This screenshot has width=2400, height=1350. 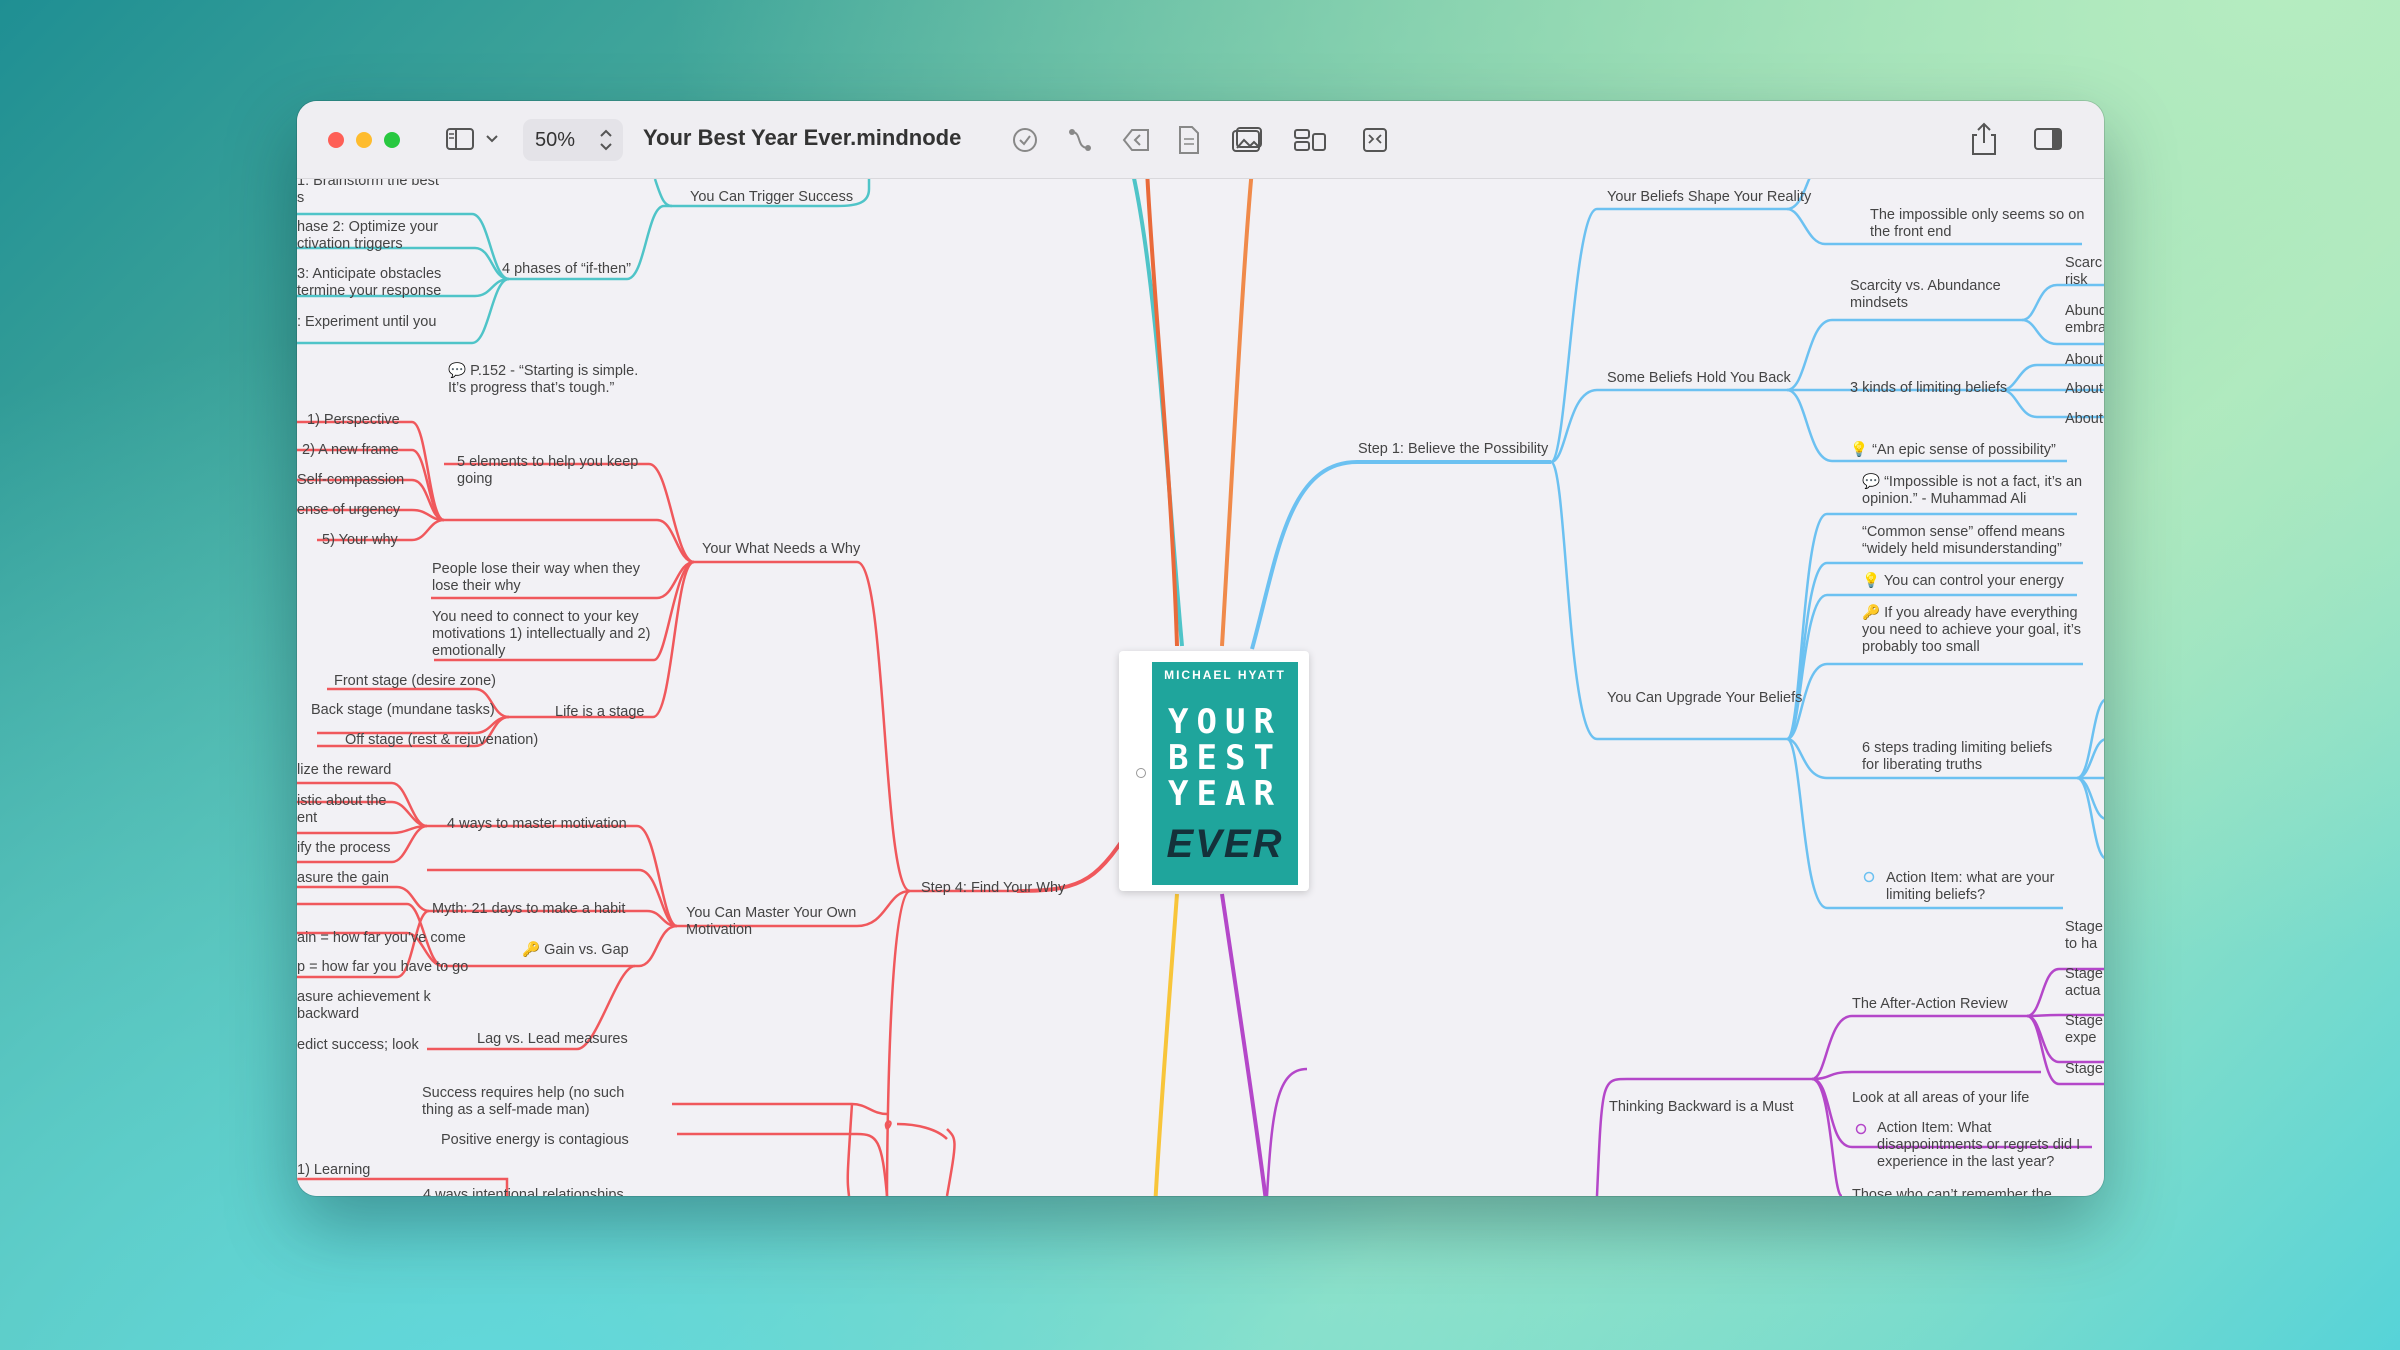 What do you see at coordinates (353, 420) in the screenshot?
I see `node-perspective: 1) Perspective` at bounding box center [353, 420].